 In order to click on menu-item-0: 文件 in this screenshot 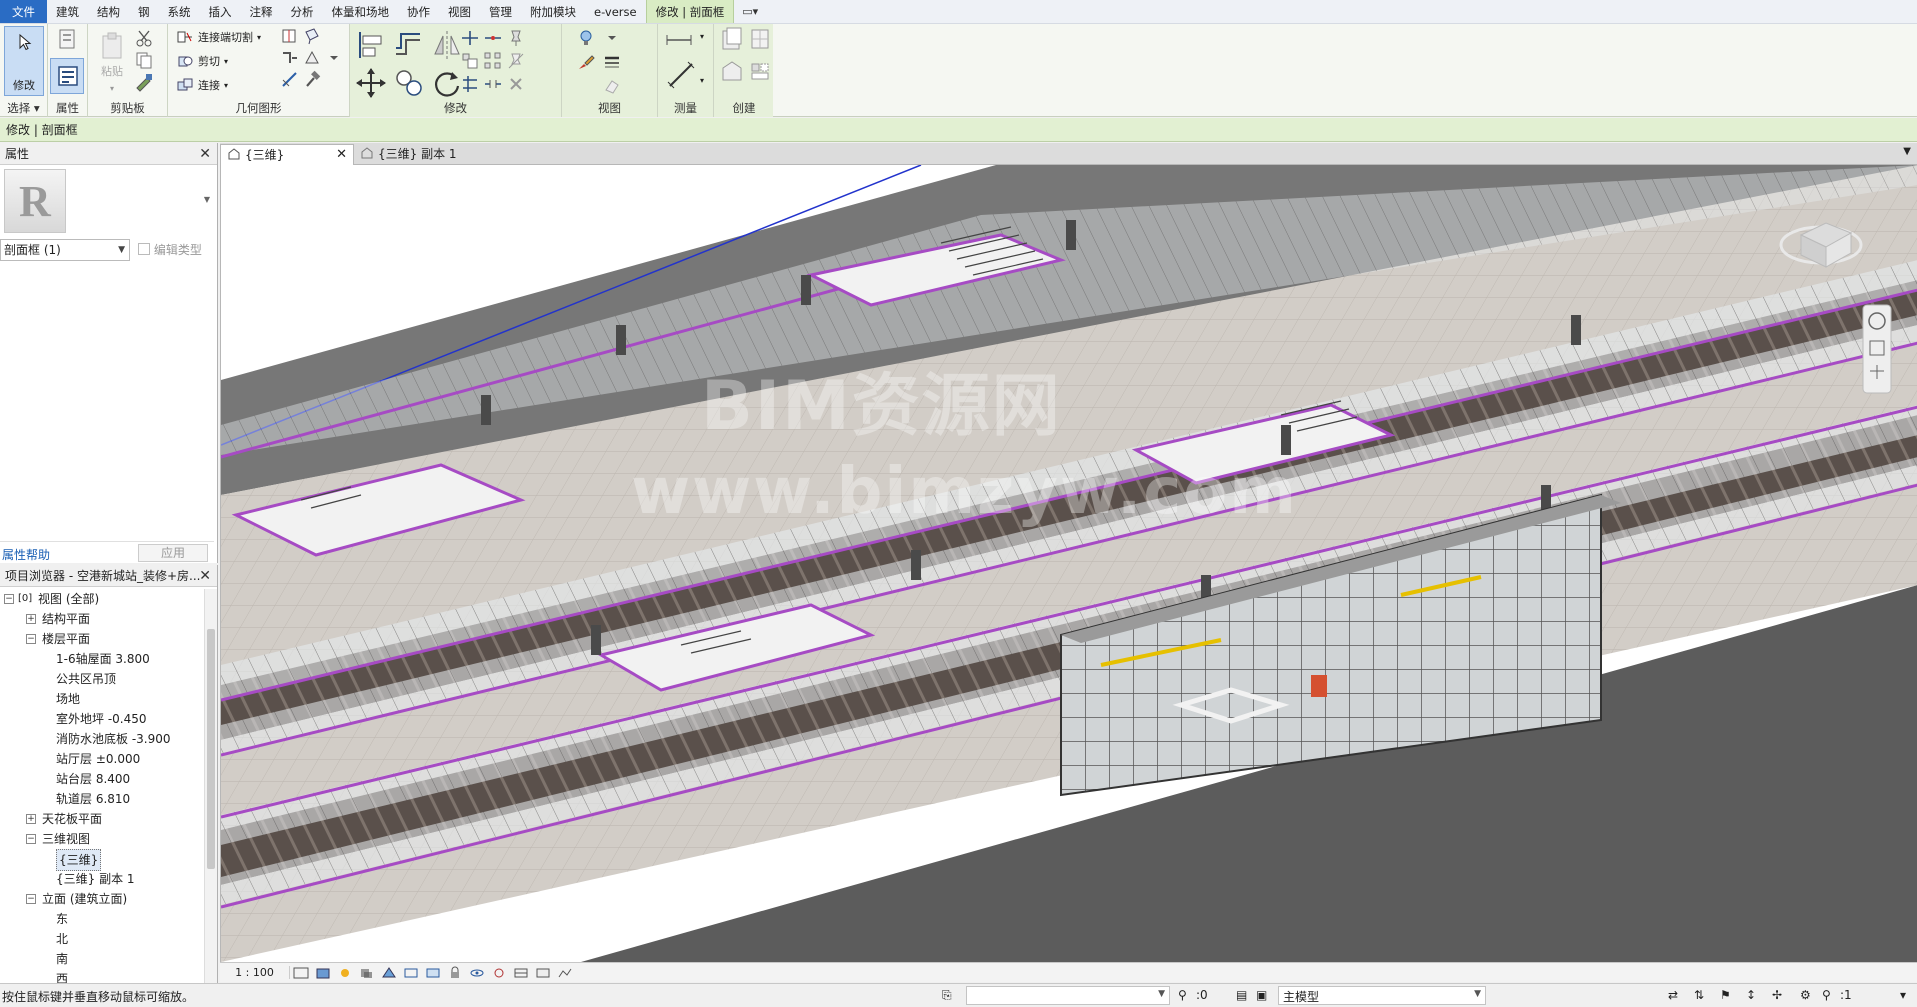, I will do `click(23, 11)`.